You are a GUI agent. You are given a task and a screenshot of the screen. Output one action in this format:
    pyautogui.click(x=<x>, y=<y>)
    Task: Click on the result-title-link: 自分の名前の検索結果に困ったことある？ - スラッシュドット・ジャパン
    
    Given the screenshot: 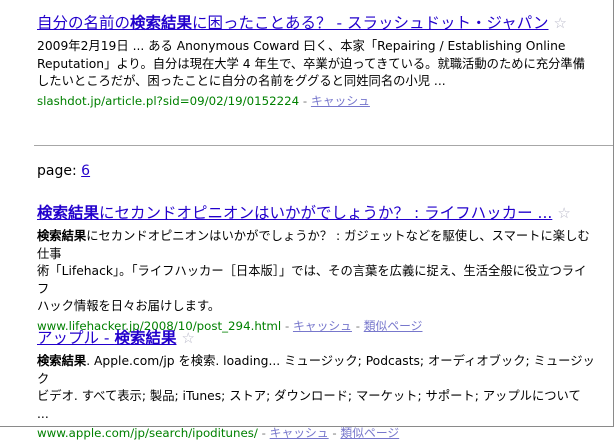 What is the action you would take?
    pyautogui.click(x=292, y=23)
    